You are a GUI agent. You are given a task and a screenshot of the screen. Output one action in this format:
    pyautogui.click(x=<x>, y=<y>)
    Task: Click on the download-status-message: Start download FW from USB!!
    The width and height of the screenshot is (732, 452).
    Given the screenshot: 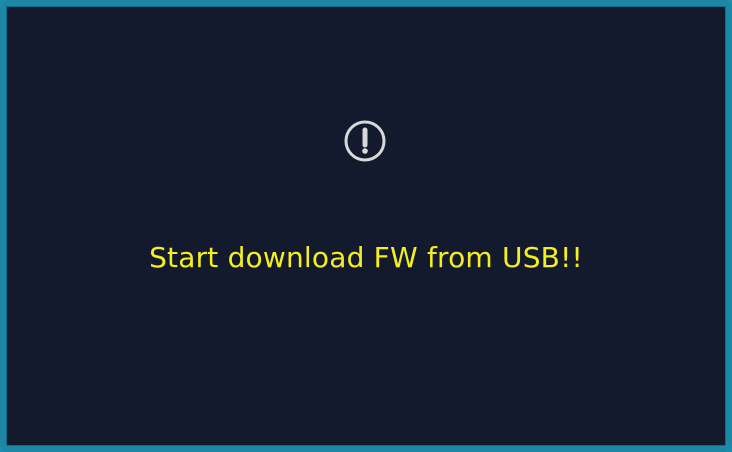 What is the action you would take?
    pyautogui.click(x=366, y=257)
    